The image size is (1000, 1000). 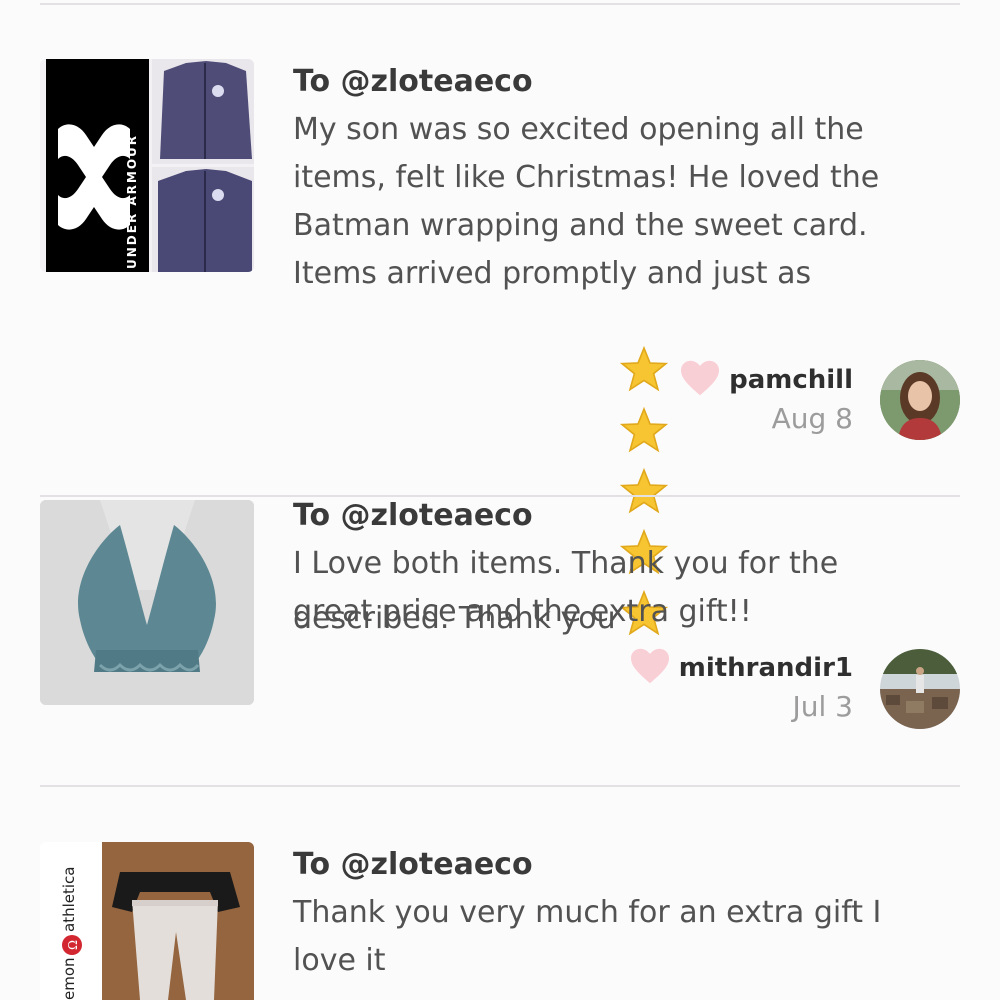 I want to click on lululemon-logo-icon: Ω, so click(x=72, y=945).